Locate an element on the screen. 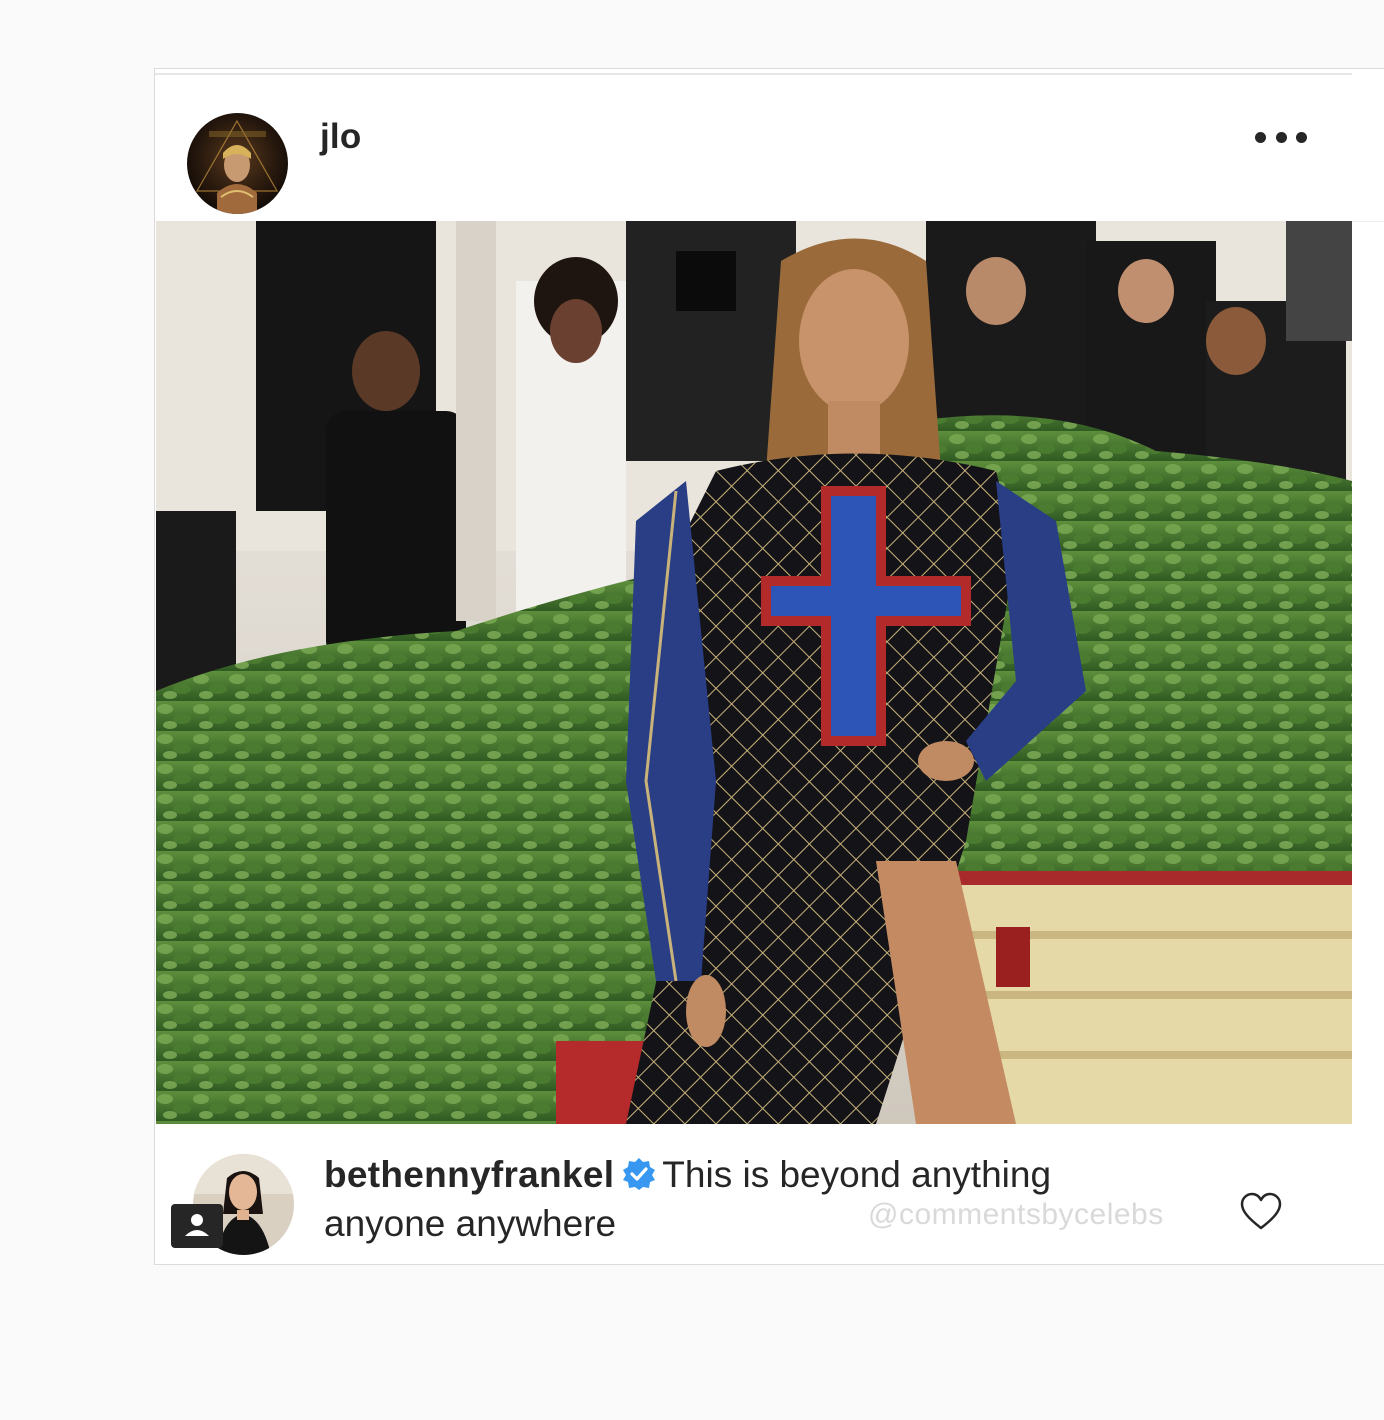 This screenshot has height=1420, width=1384. verified-badge-icon is located at coordinates (639, 1178).